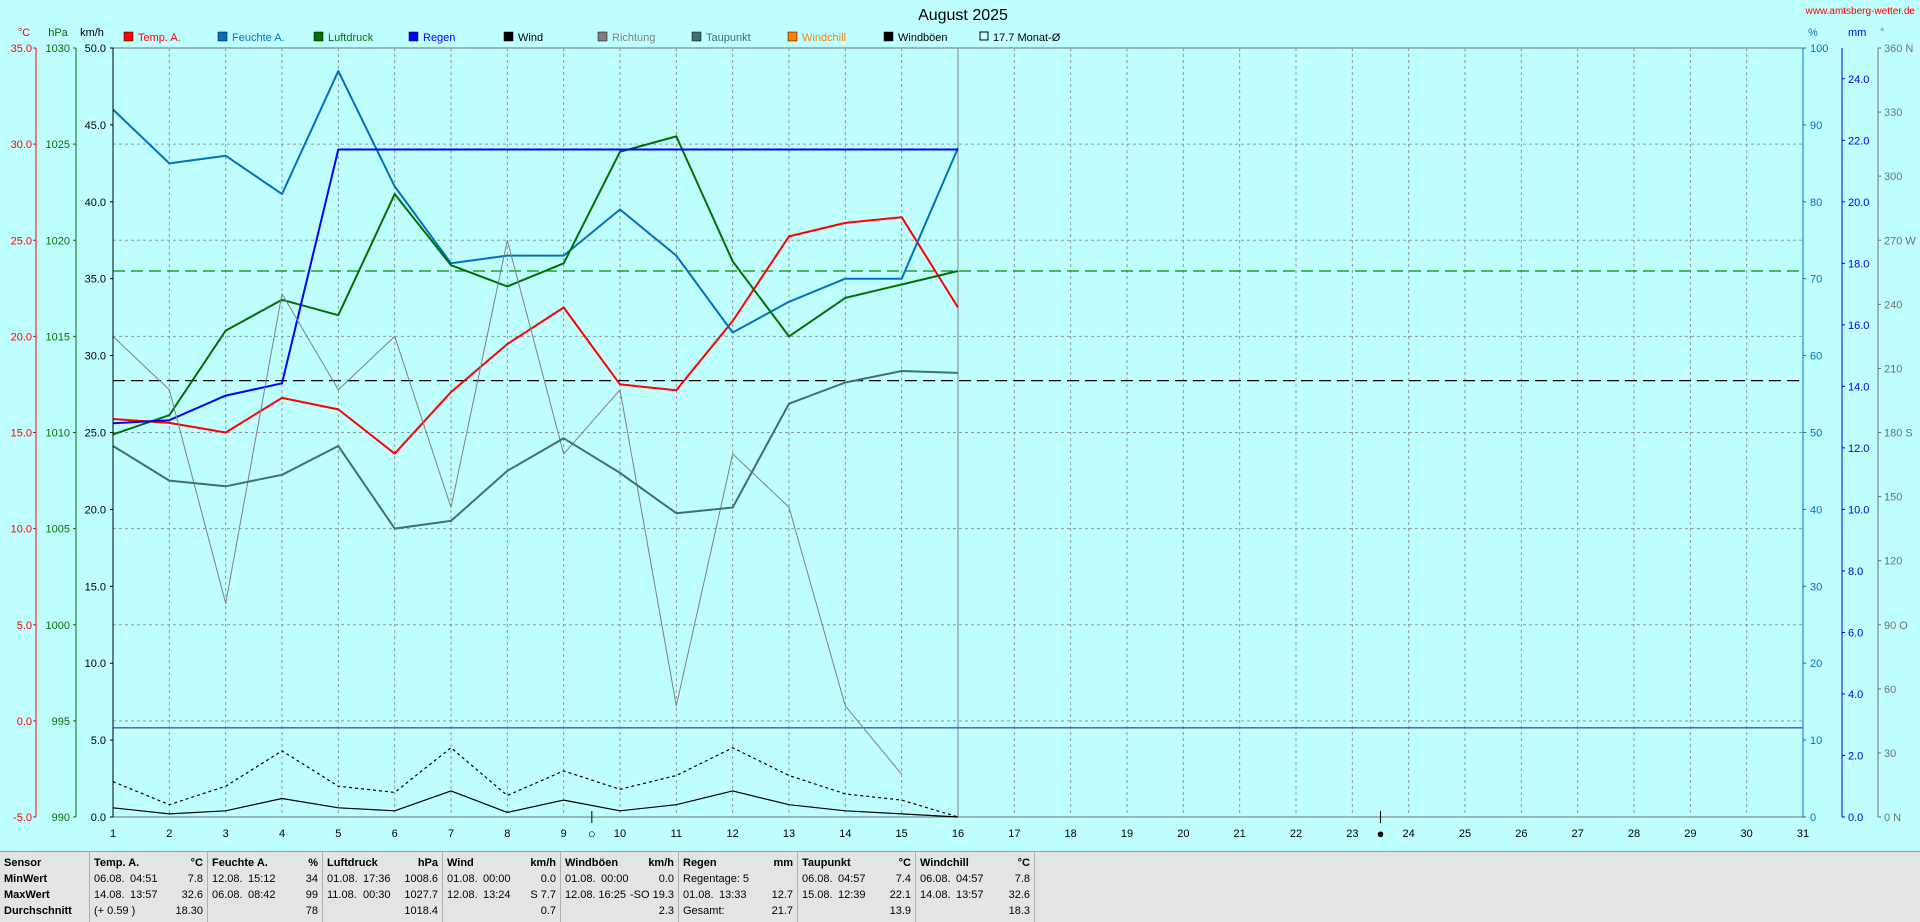 The width and height of the screenshot is (1920, 922). Describe the element at coordinates (1816, 510) in the screenshot. I see `y-tick-label-humidity: 40` at that location.